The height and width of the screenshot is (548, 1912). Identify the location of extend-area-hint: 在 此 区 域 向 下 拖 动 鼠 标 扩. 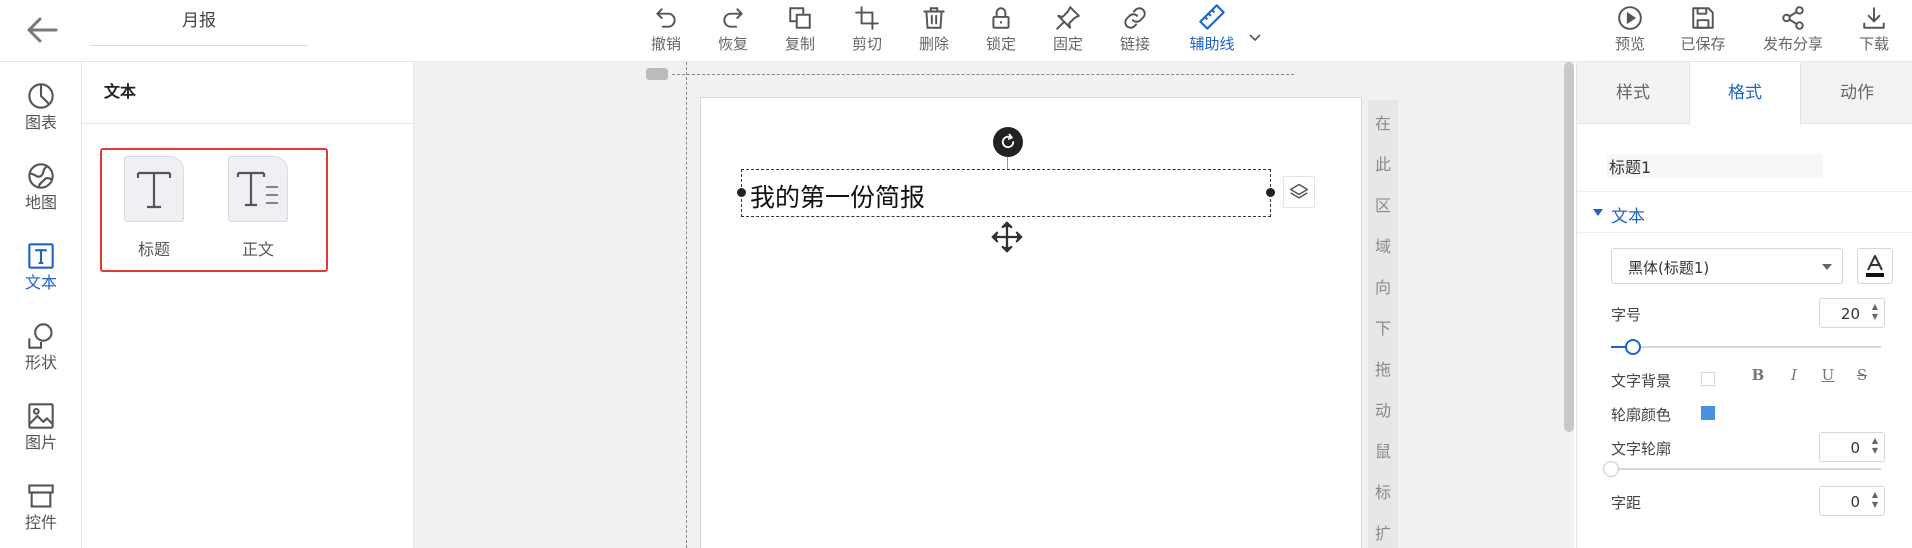
(1383, 324).